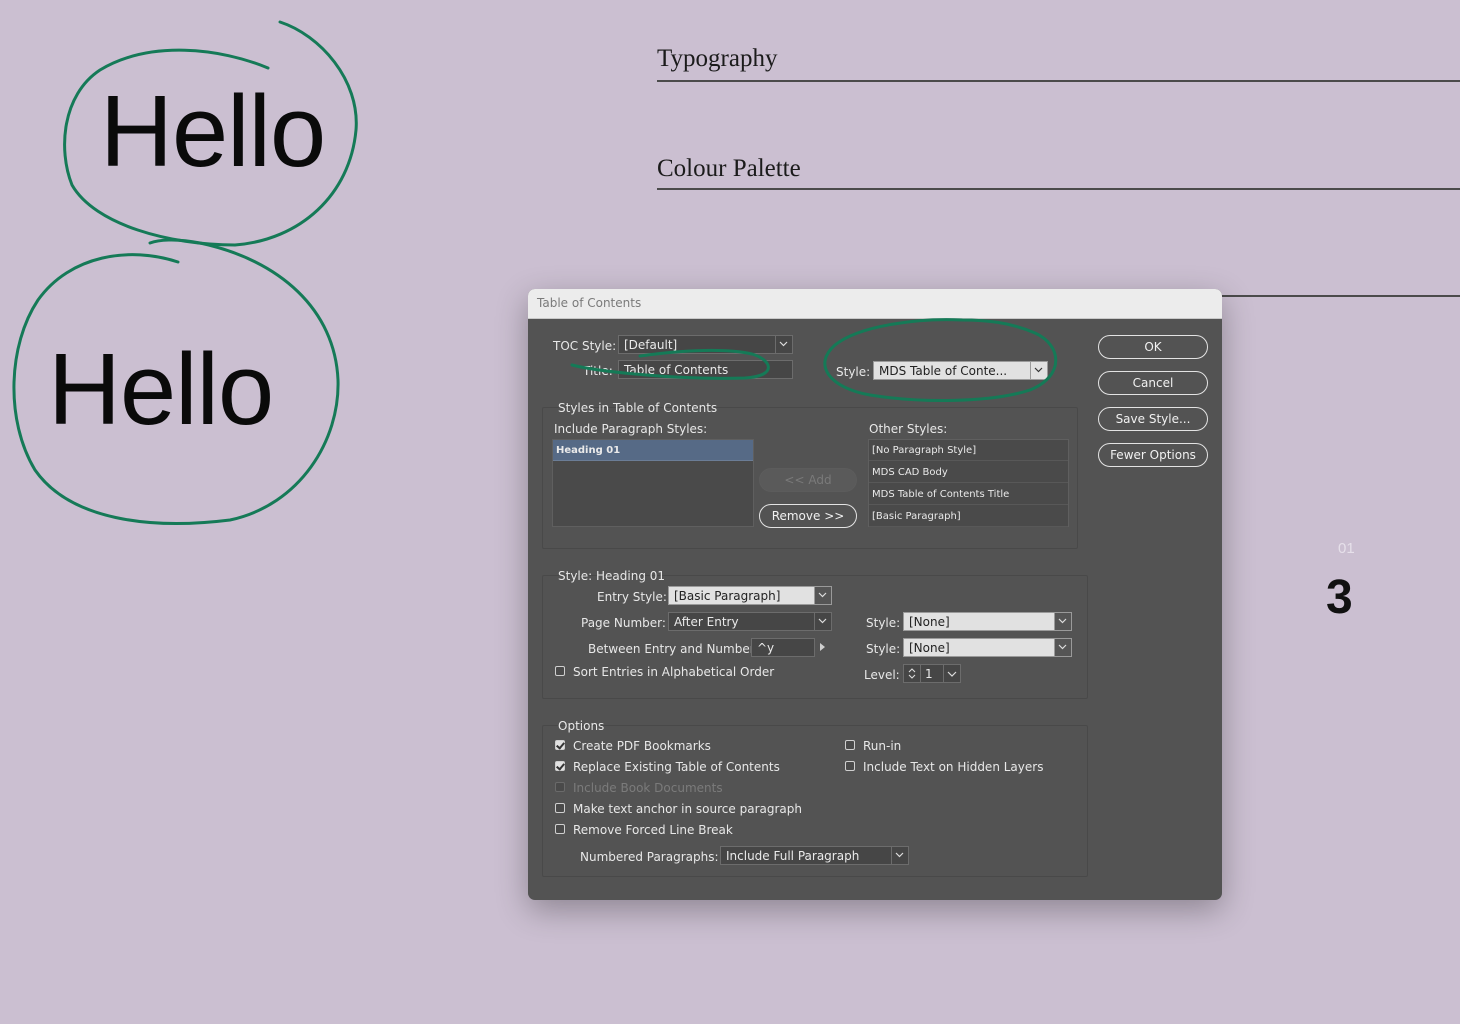 Image resolution: width=1460 pixels, height=1024 pixels. Describe the element at coordinates (882, 675) in the screenshot. I see `level-label: Level:` at that location.